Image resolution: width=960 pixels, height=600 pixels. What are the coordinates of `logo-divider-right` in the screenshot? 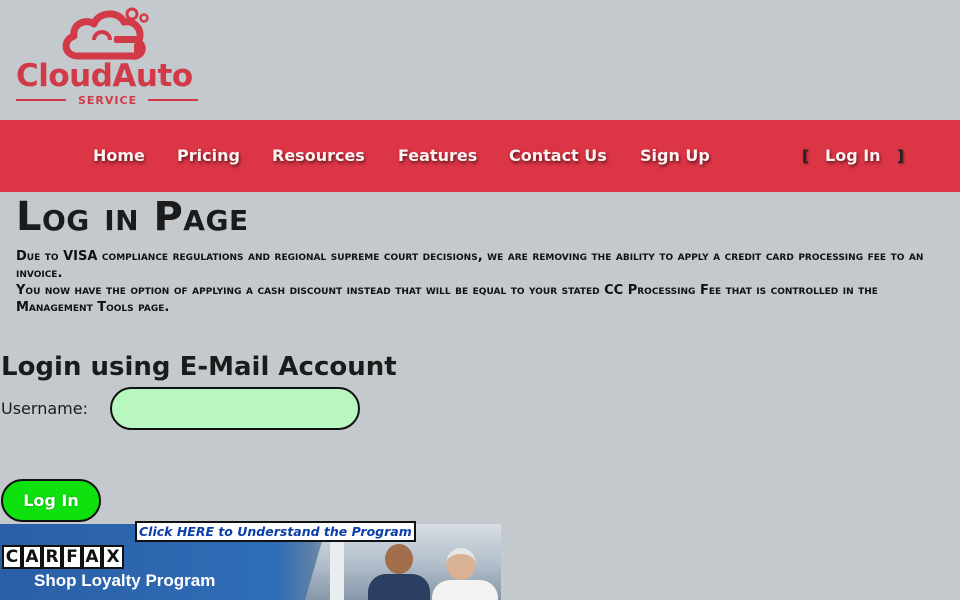 It's located at (173, 100).